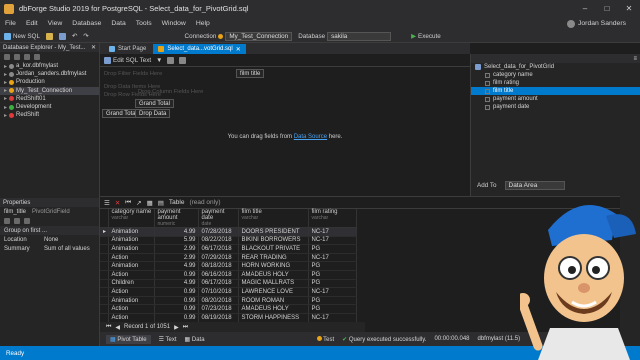 This screenshot has width=640, height=360. Describe the element at coordinates (7, 221) in the screenshot. I see `categorized-icon` at that location.